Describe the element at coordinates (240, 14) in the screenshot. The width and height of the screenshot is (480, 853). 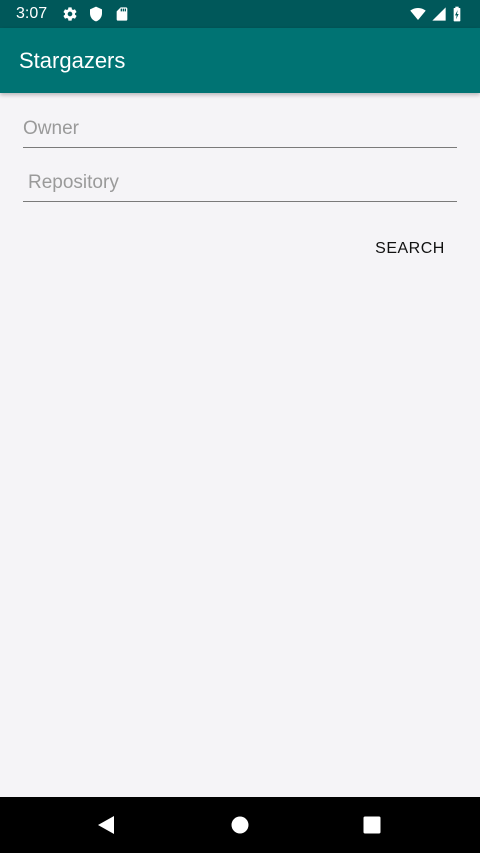
I see `status-bar: 3:07` at that location.